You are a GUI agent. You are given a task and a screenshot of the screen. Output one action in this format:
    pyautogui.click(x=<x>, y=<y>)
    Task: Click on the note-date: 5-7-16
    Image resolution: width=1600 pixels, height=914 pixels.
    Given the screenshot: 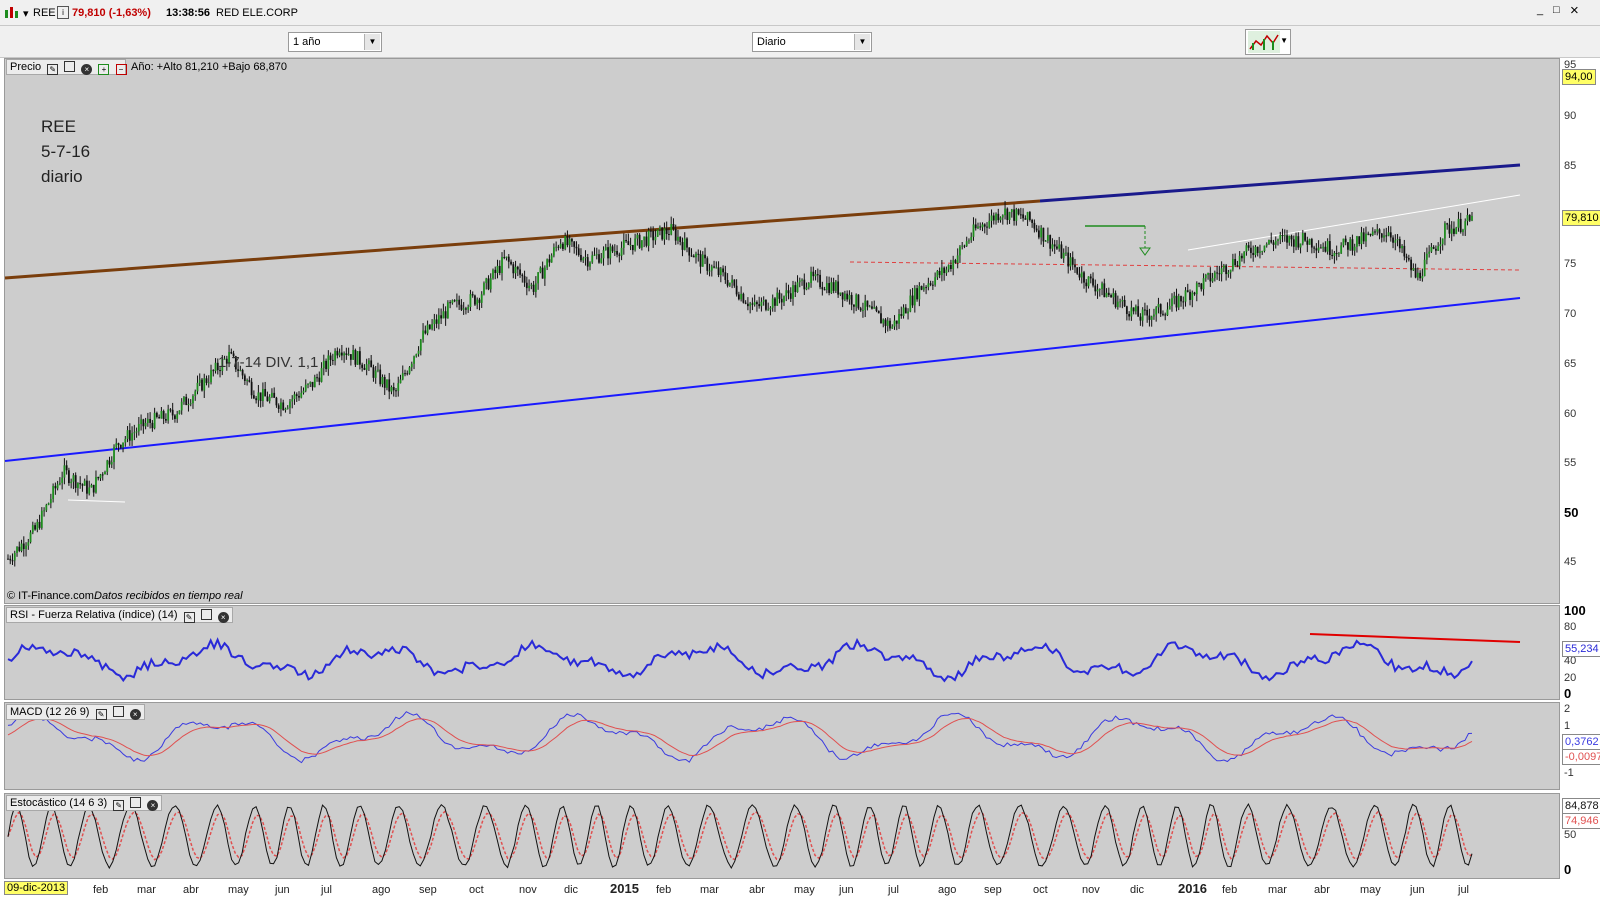 What is the action you would take?
    pyautogui.click(x=66, y=151)
    